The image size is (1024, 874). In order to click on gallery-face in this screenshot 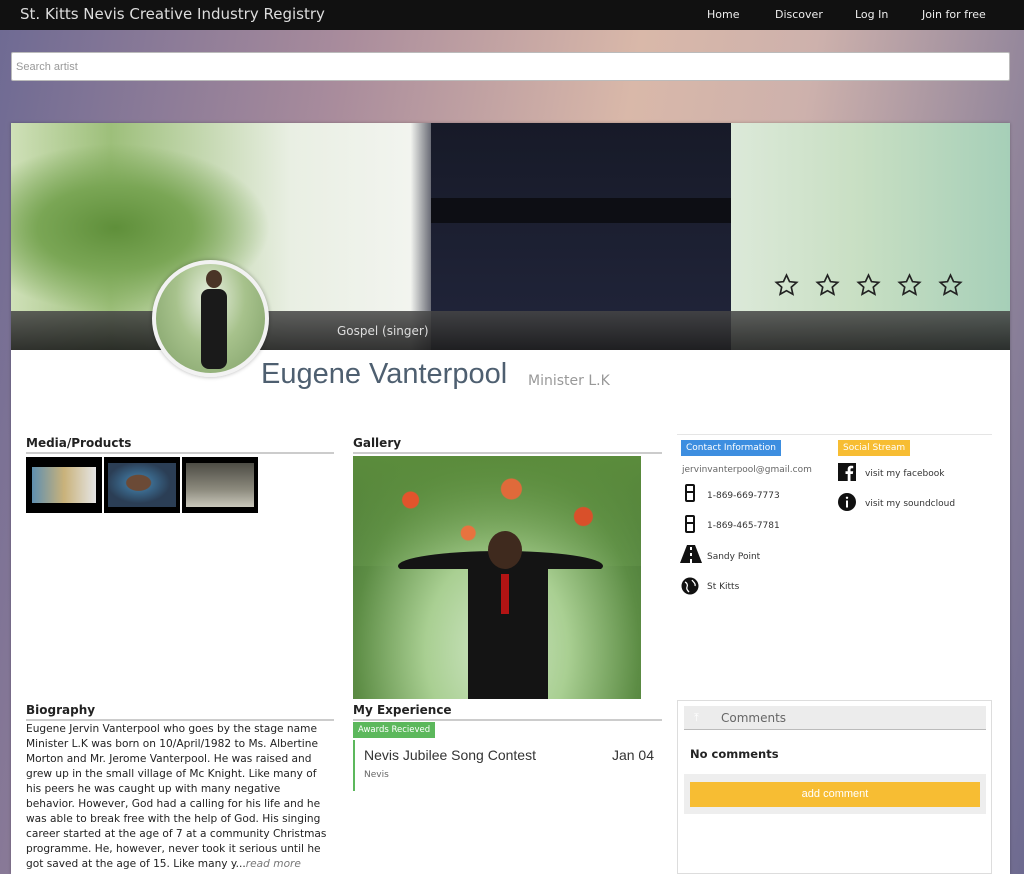, I will do `click(505, 550)`.